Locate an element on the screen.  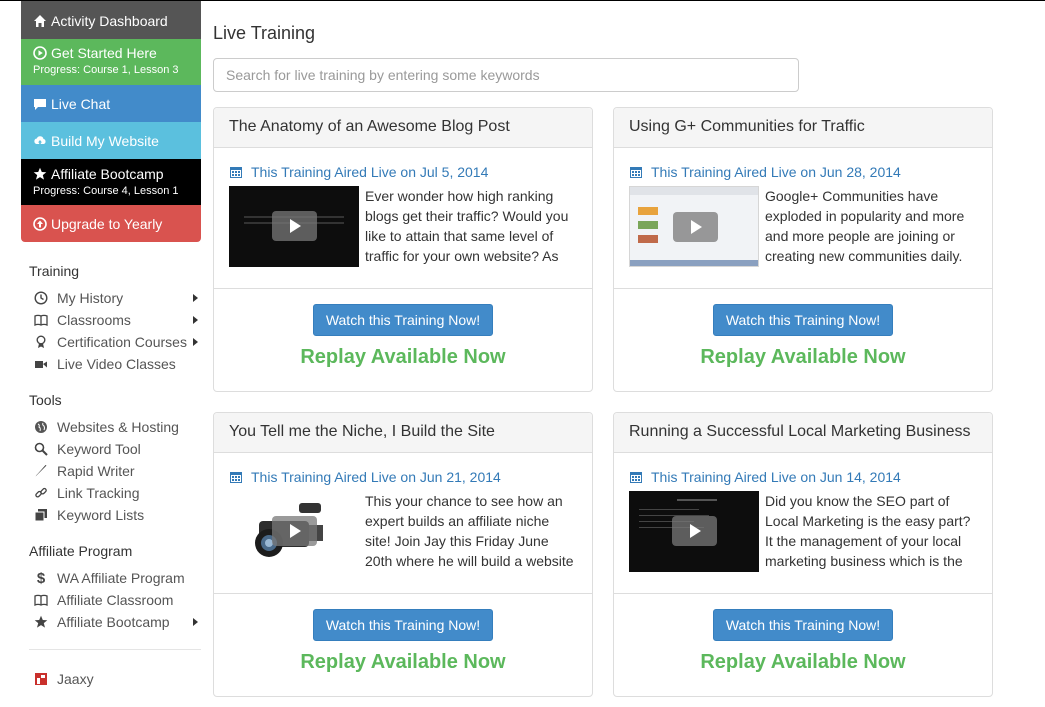
book-icon is located at coordinates (41, 320).